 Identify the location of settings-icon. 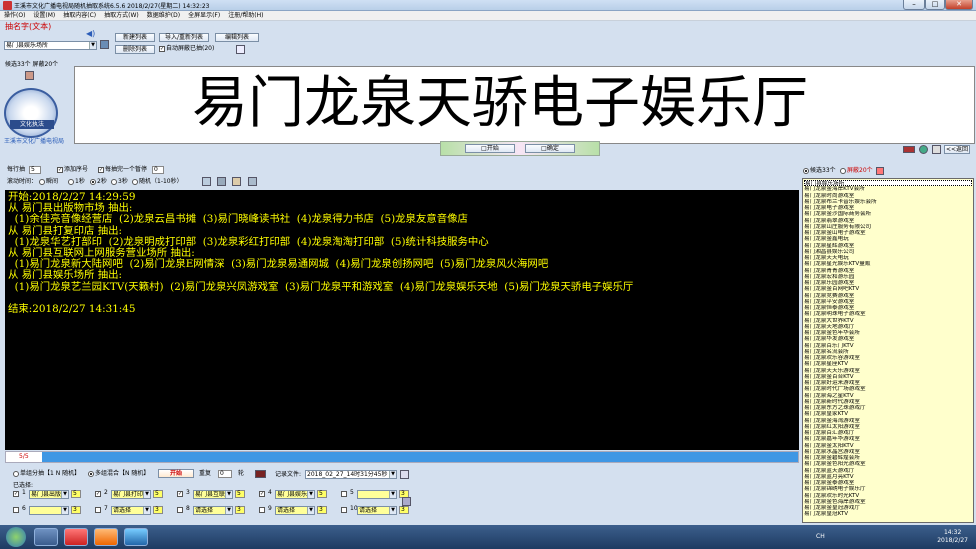
(936, 149).